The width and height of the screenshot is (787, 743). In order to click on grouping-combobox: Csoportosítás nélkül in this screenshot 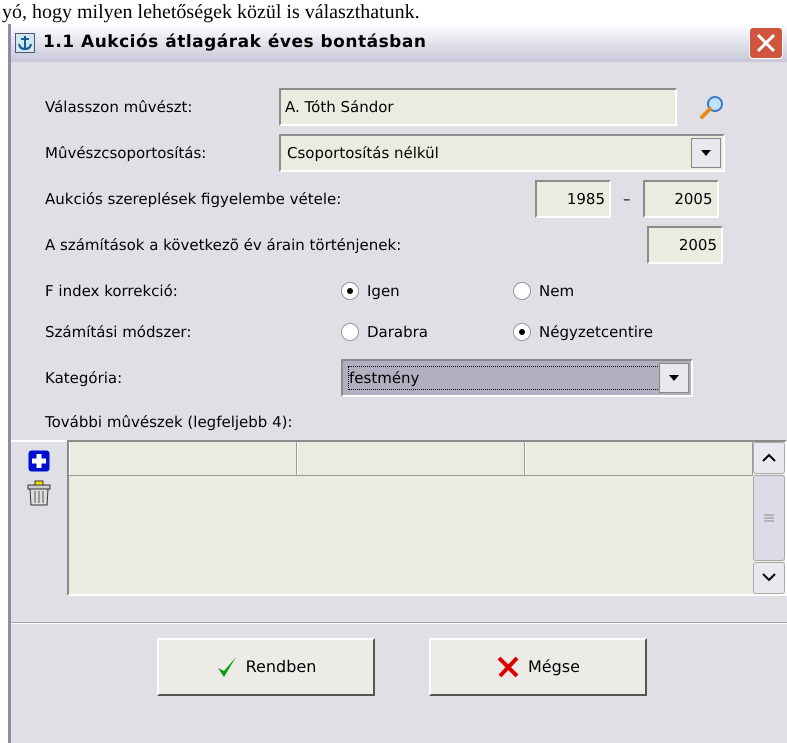, I will do `click(502, 153)`.